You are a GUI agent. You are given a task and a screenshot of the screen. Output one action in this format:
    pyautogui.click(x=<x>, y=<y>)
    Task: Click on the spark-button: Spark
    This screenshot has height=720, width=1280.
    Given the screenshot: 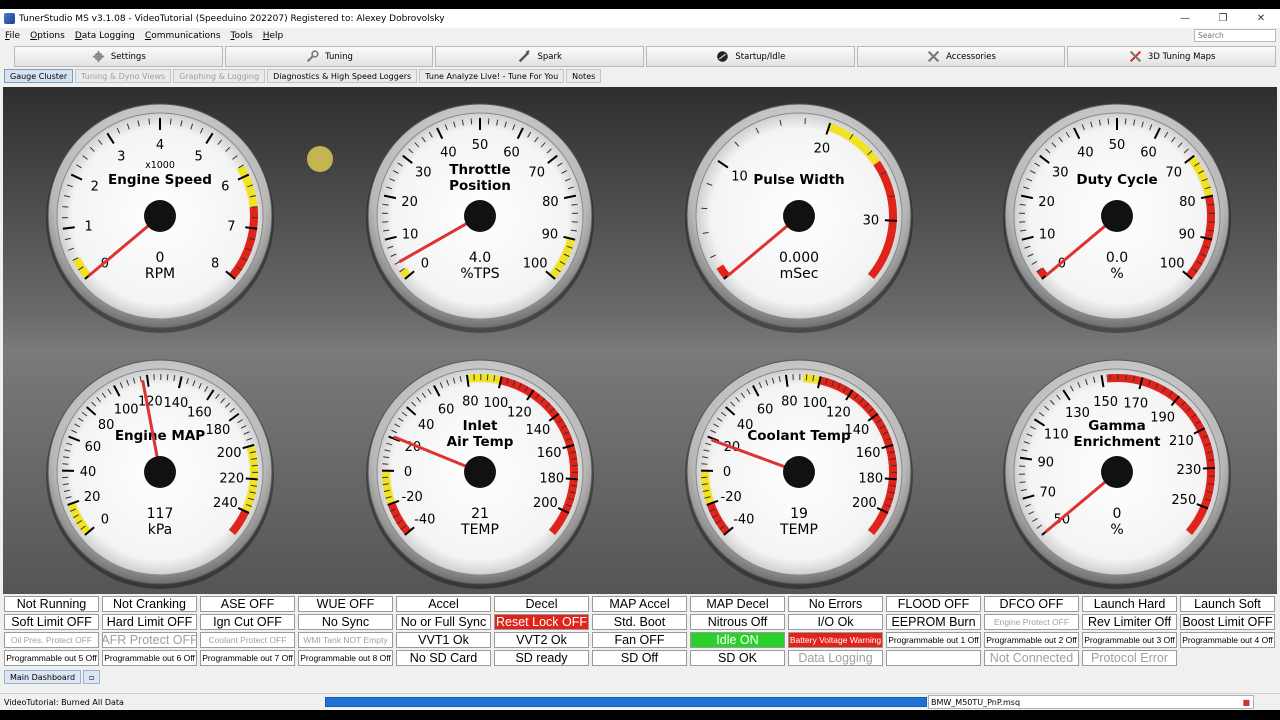 What is the action you would take?
    pyautogui.click(x=540, y=56)
    